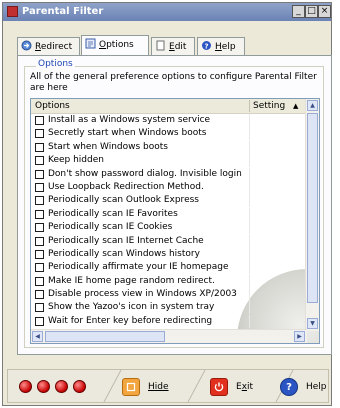 This screenshot has height=408, width=340. Describe the element at coordinates (55, 64) in the screenshot. I see `options-group-label: Options` at that location.